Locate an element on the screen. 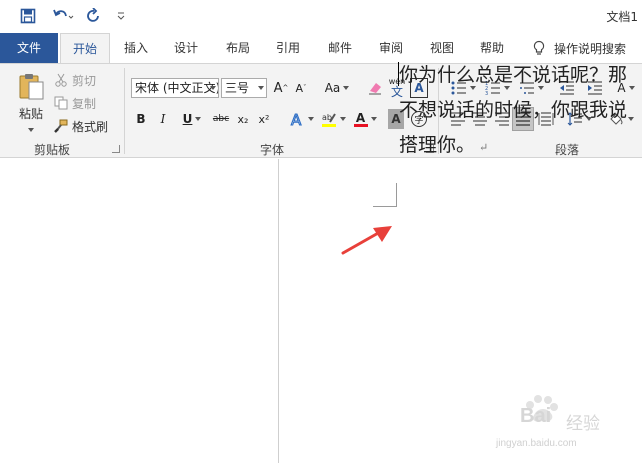 Image resolution: width=642 pixels, height=463 pixels. font-size-value: 三号 is located at coordinates (237, 88).